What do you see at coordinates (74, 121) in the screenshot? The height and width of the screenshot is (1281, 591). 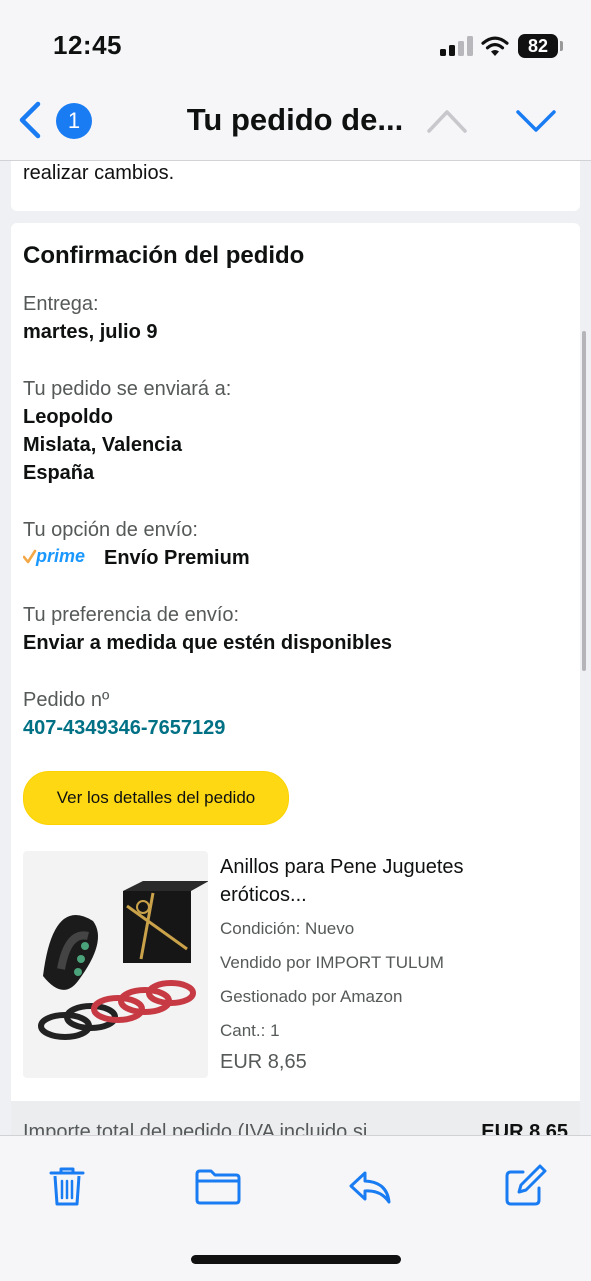 I see `unread-count-badge: 1` at bounding box center [74, 121].